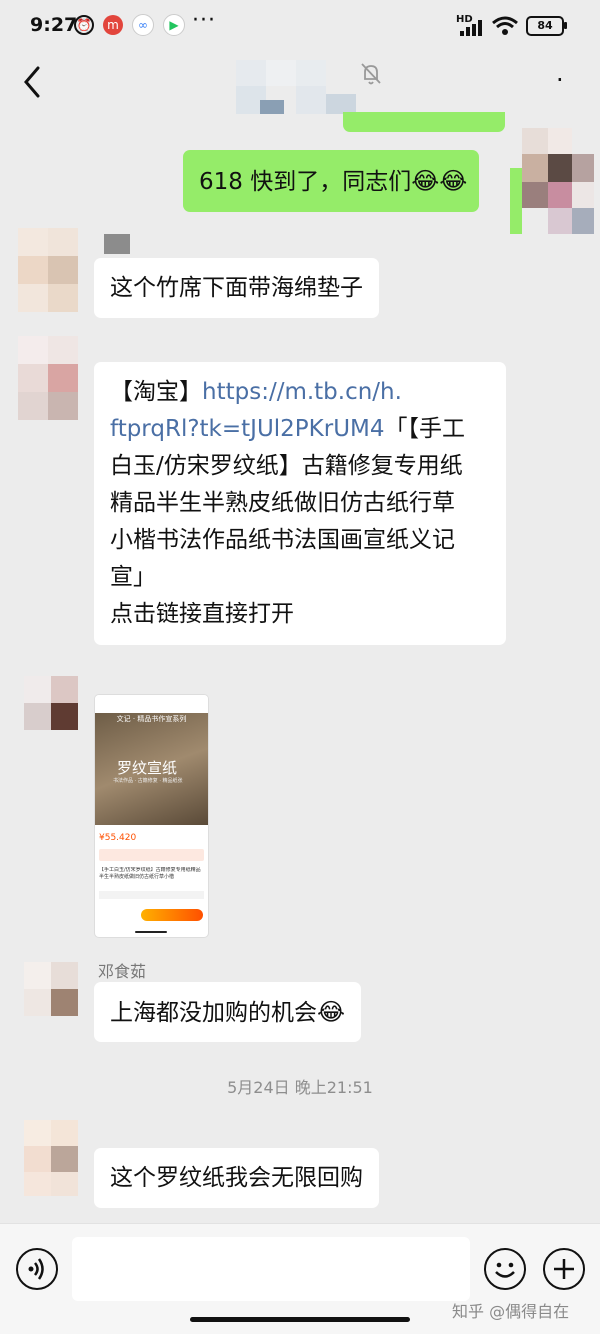 The height and width of the screenshot is (1334, 600). I want to click on link-line: 【淘宝】https://m.tb.cn/h., so click(256, 392).